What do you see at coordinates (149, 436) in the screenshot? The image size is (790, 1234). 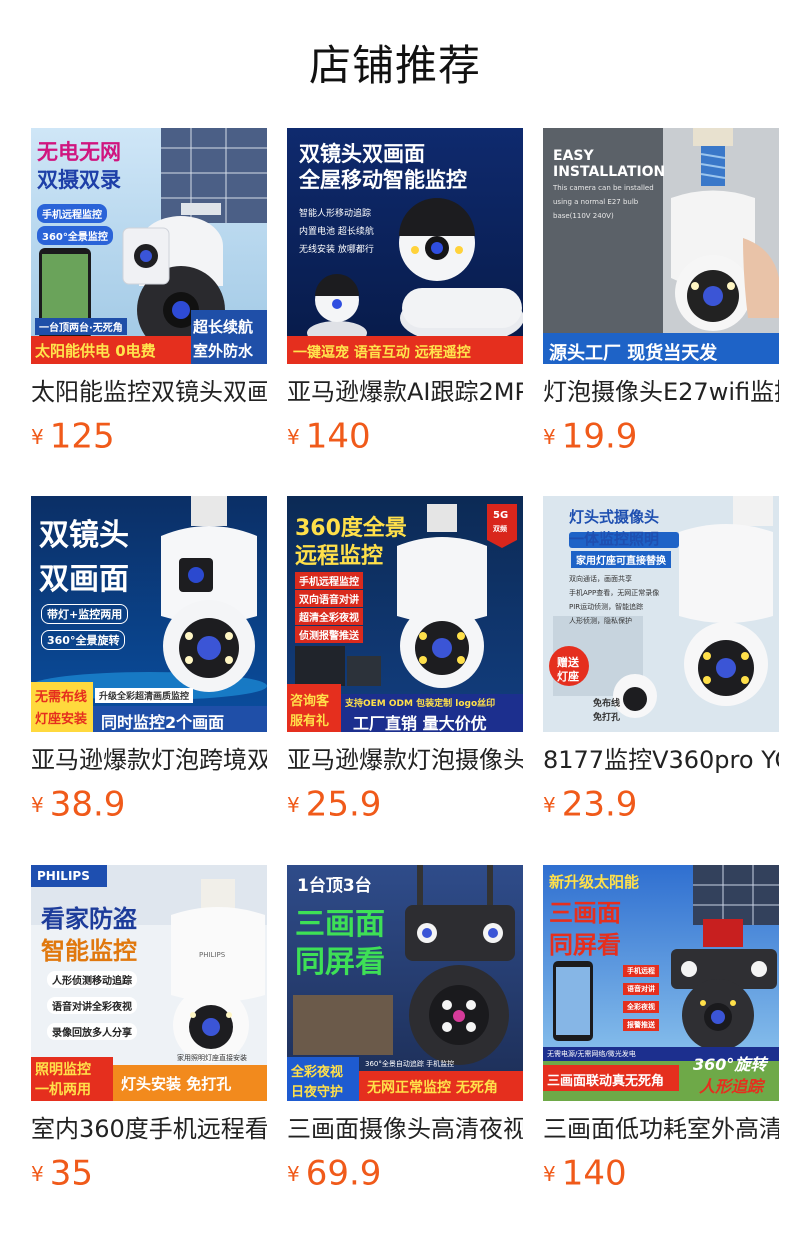 I see `product-price: ¥125` at bounding box center [149, 436].